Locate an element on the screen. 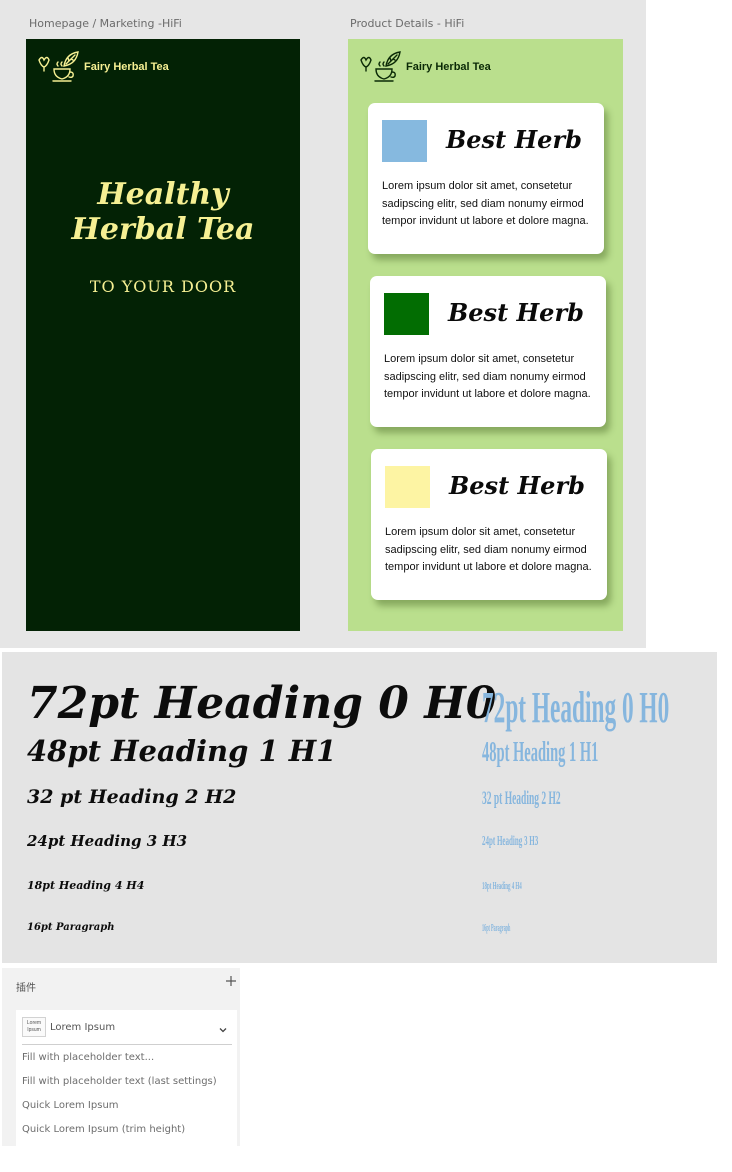 The width and height of the screenshot is (732, 1172). plugin-name: Lorem Ipsum is located at coordinates (83, 1027).